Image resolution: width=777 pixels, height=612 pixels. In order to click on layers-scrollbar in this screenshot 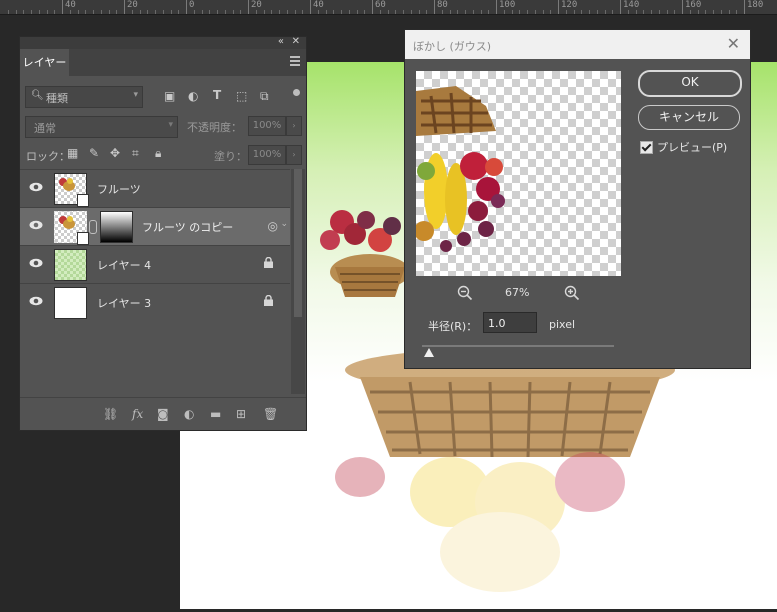, I will do `click(298, 281)`.